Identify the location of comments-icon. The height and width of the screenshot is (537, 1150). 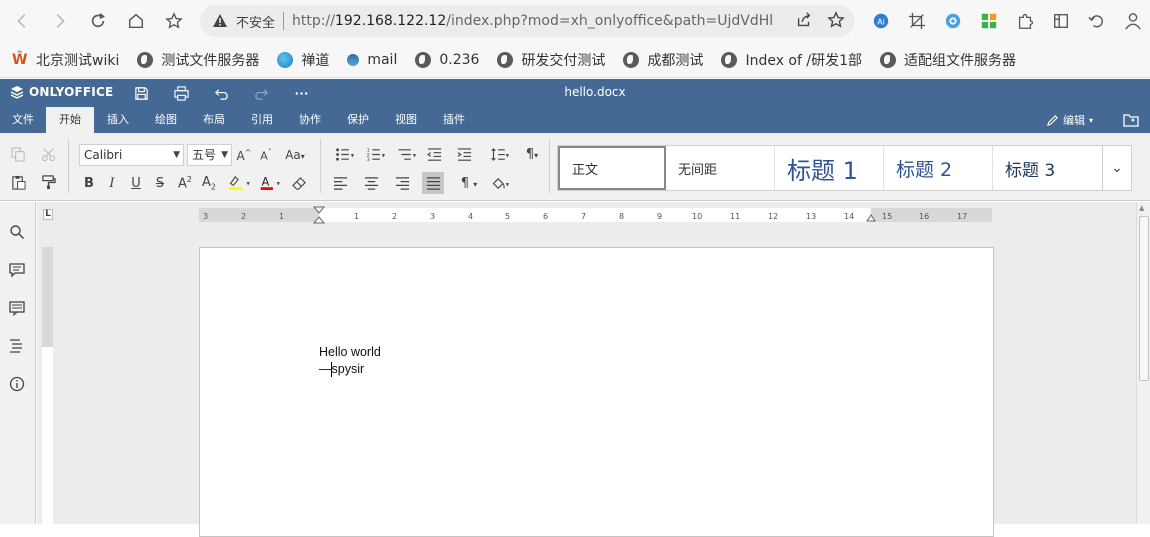
(18, 271).